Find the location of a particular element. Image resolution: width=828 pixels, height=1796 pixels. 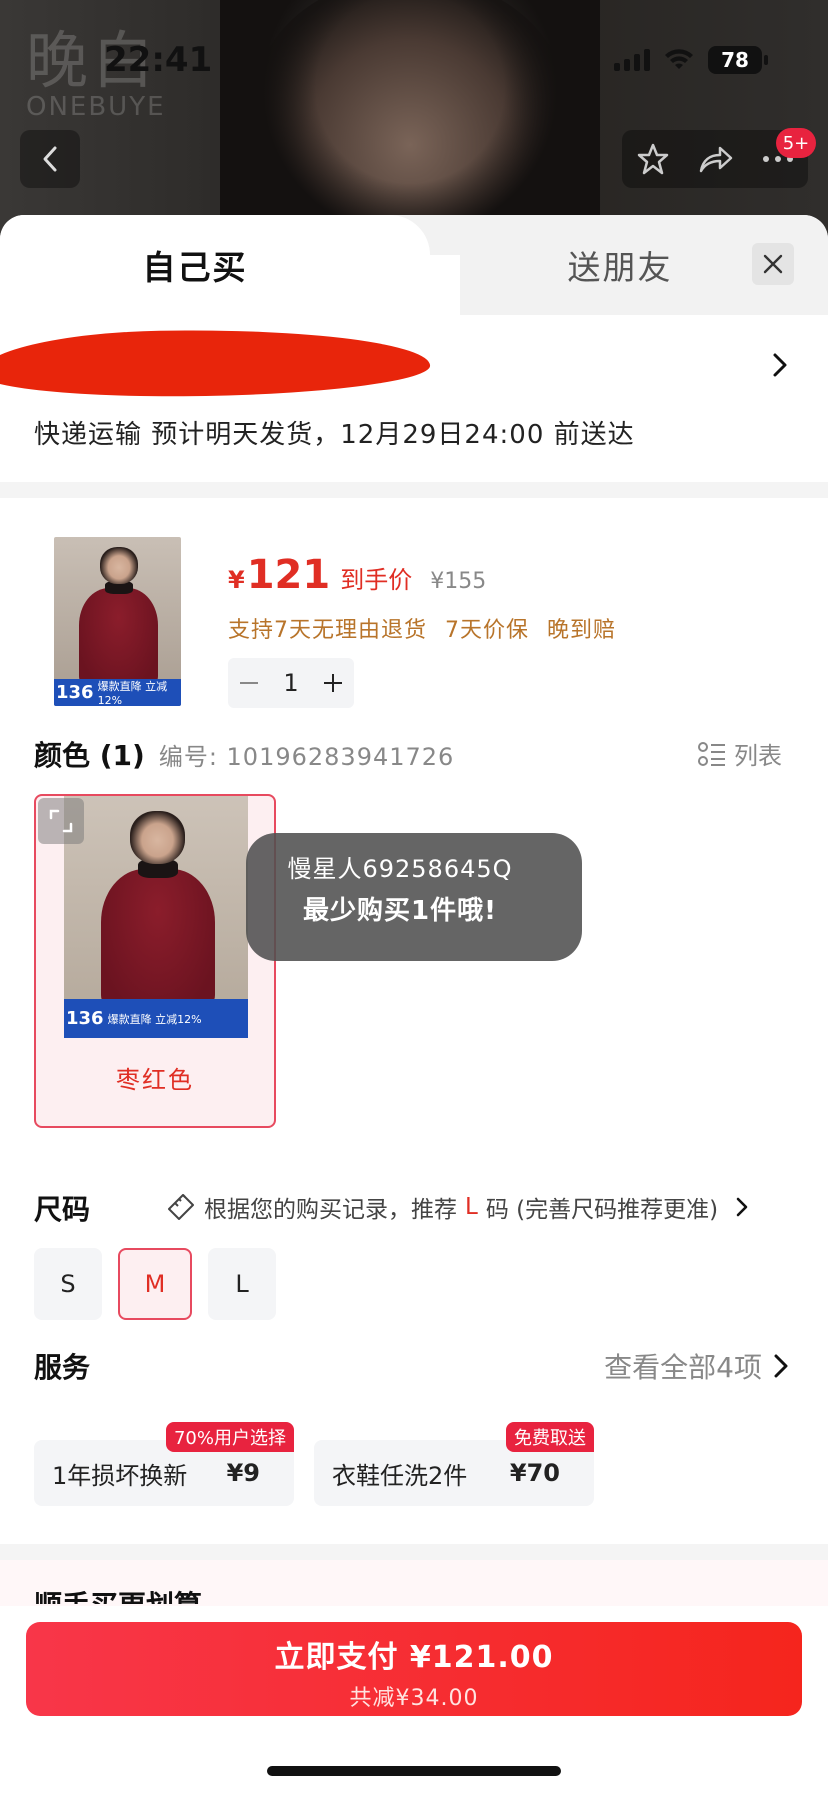

option-promo-text: 爆款直降 立减12% is located at coordinates (154, 1019).